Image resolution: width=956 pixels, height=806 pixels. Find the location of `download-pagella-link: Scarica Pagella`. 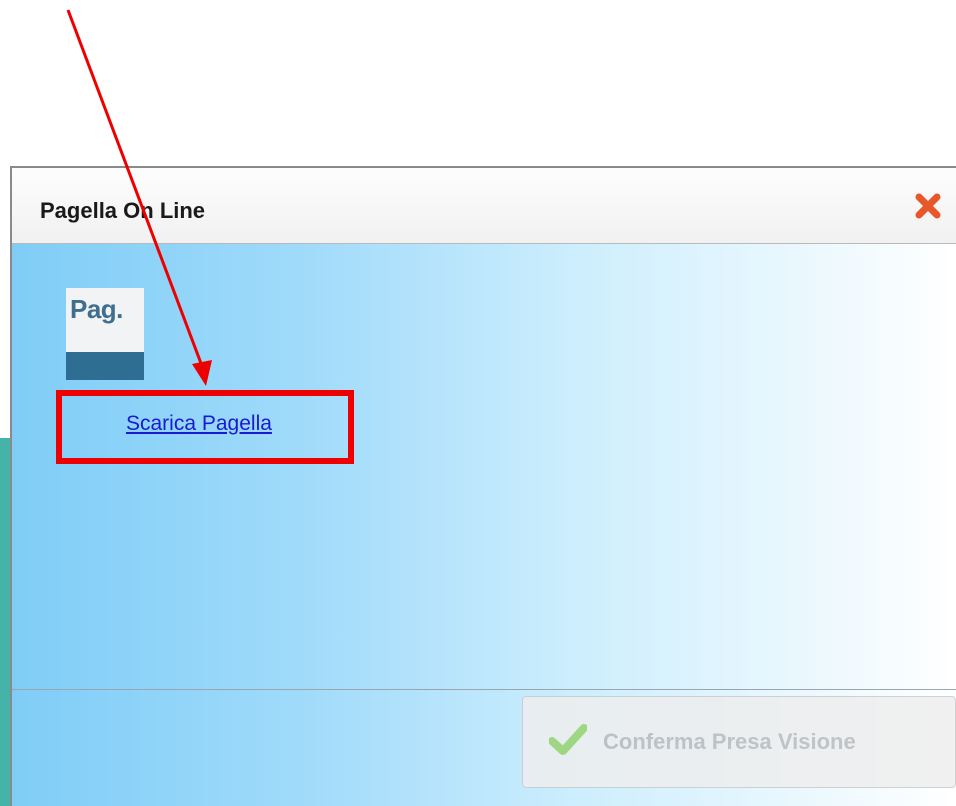

download-pagella-link: Scarica Pagella is located at coordinates (199, 424).